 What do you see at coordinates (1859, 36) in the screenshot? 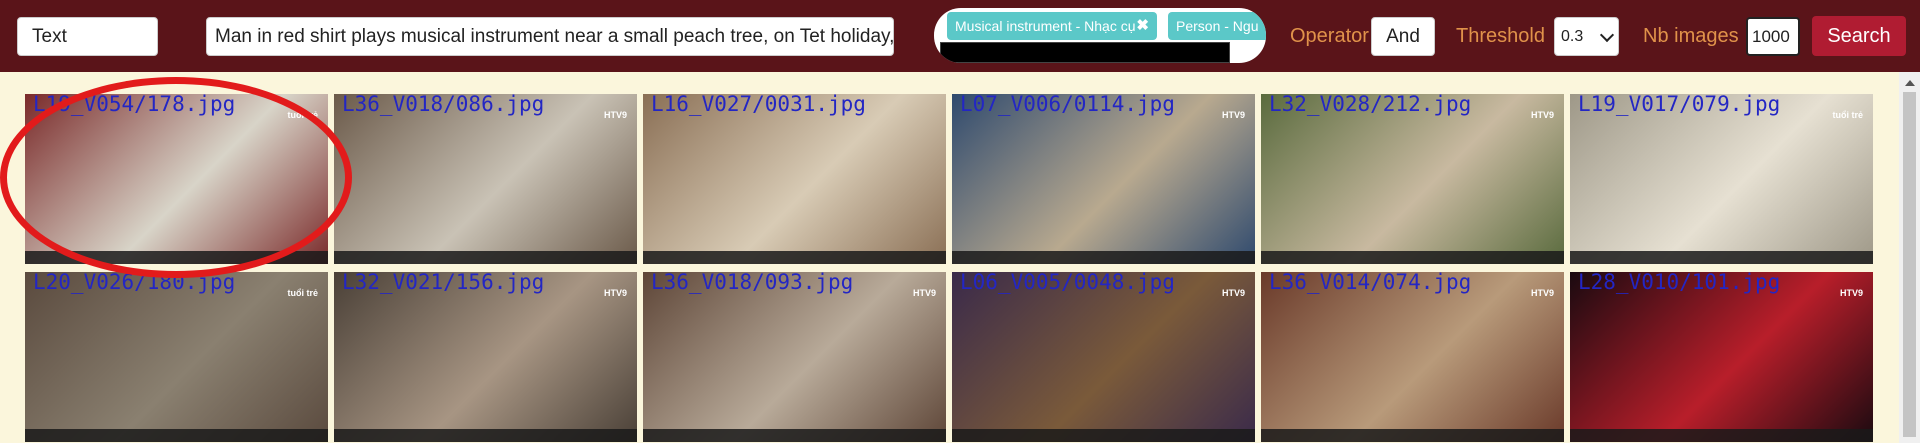
I see `search-button: Search` at bounding box center [1859, 36].